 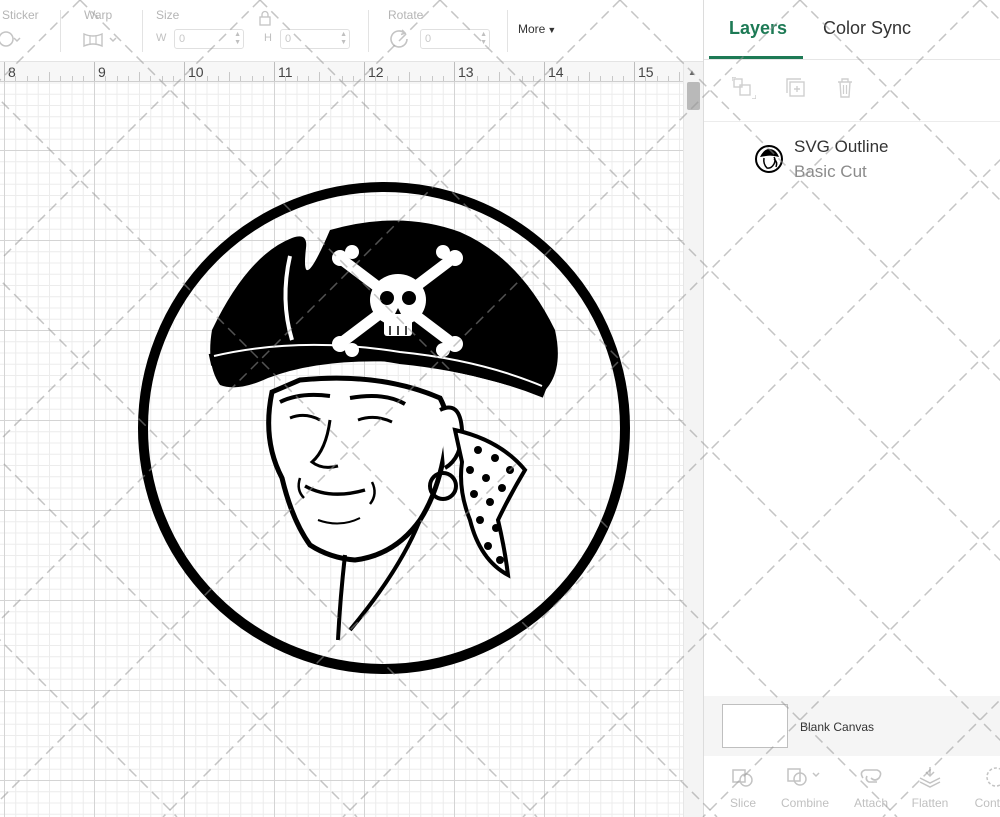 What do you see at coordinates (161, 38) in the screenshot?
I see `width-letter: W` at bounding box center [161, 38].